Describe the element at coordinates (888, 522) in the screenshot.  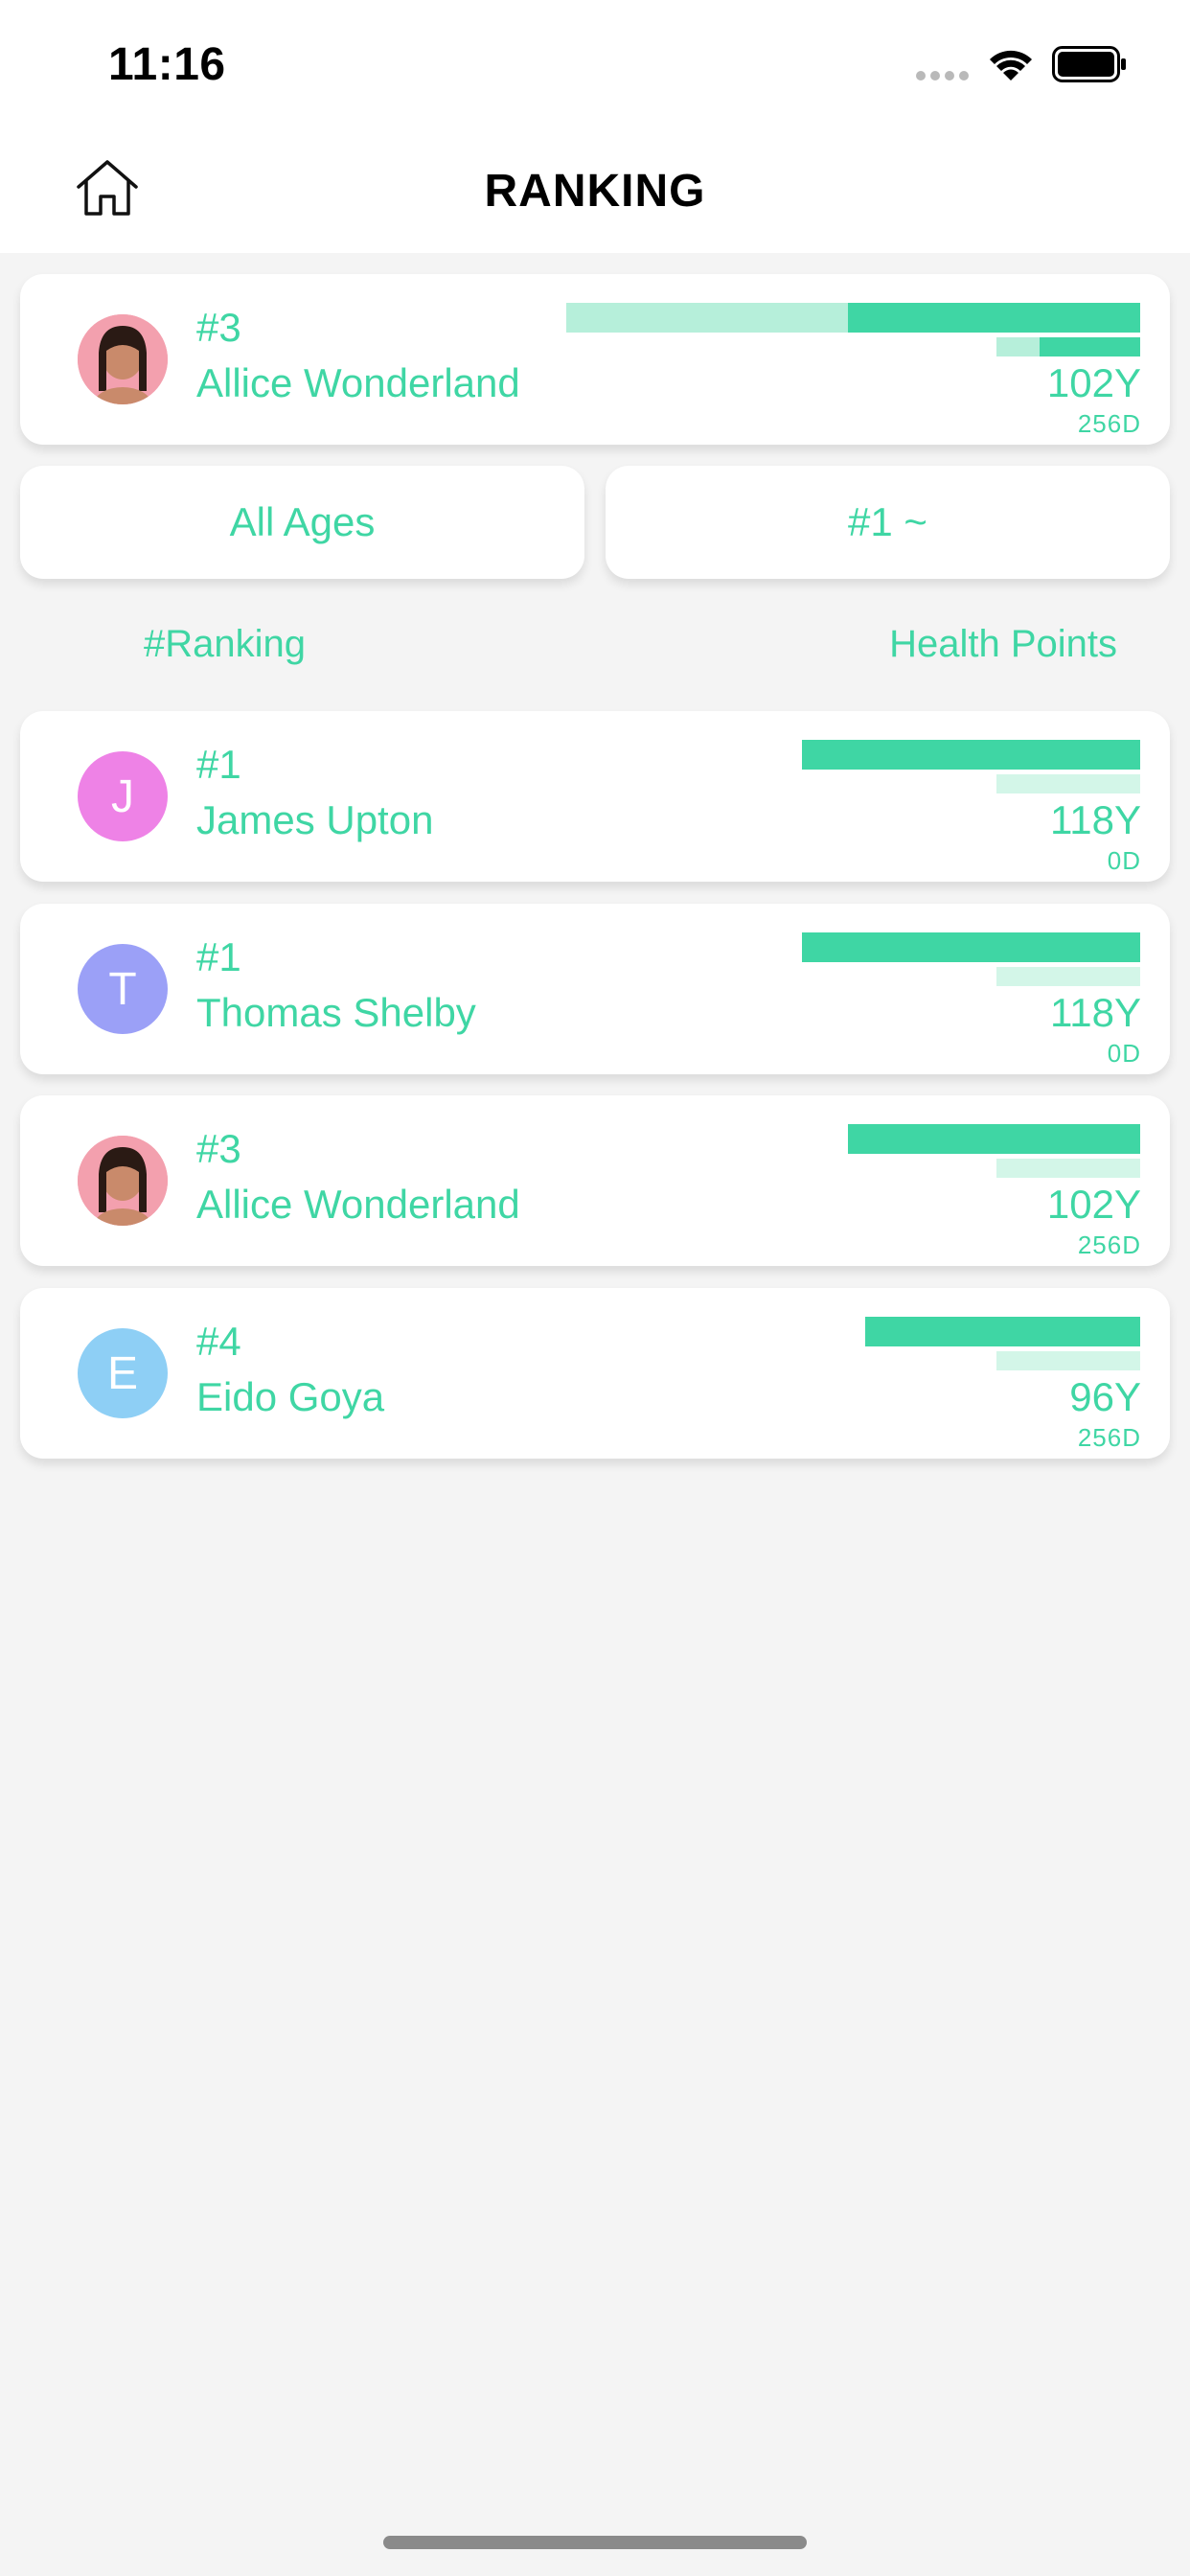
I see `rank-range-filter-button: #1 ~` at that location.